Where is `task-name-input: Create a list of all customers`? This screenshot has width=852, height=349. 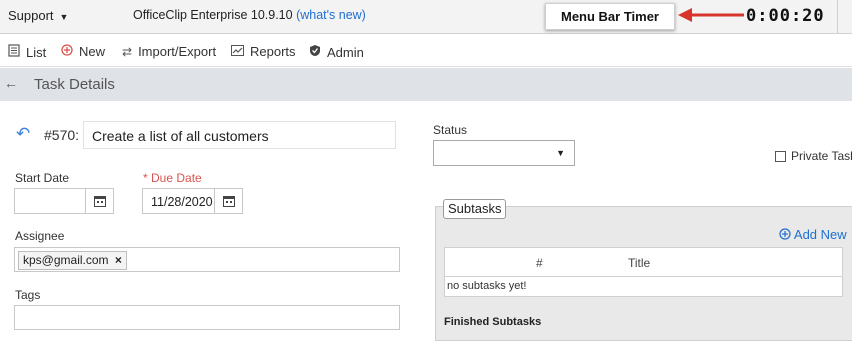 task-name-input: Create a list of all customers is located at coordinates (239, 135).